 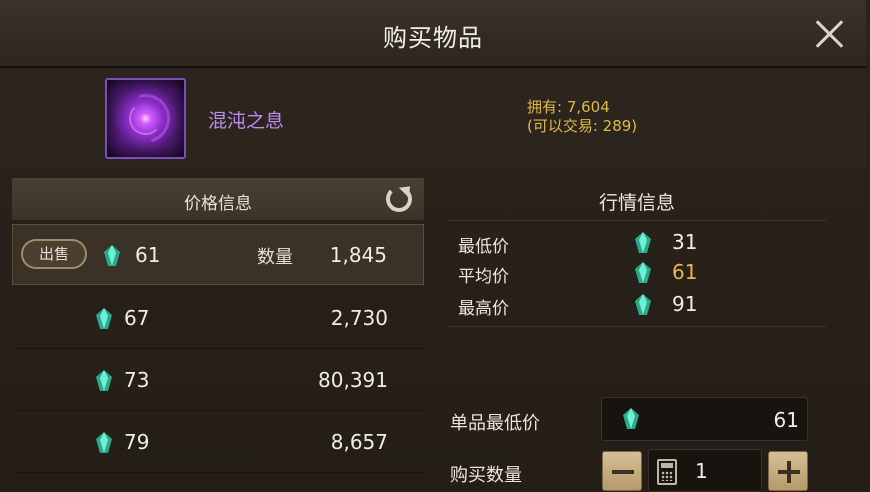 What do you see at coordinates (495, 423) in the screenshot?
I see `unit-min-price-label: 单品最低价` at bounding box center [495, 423].